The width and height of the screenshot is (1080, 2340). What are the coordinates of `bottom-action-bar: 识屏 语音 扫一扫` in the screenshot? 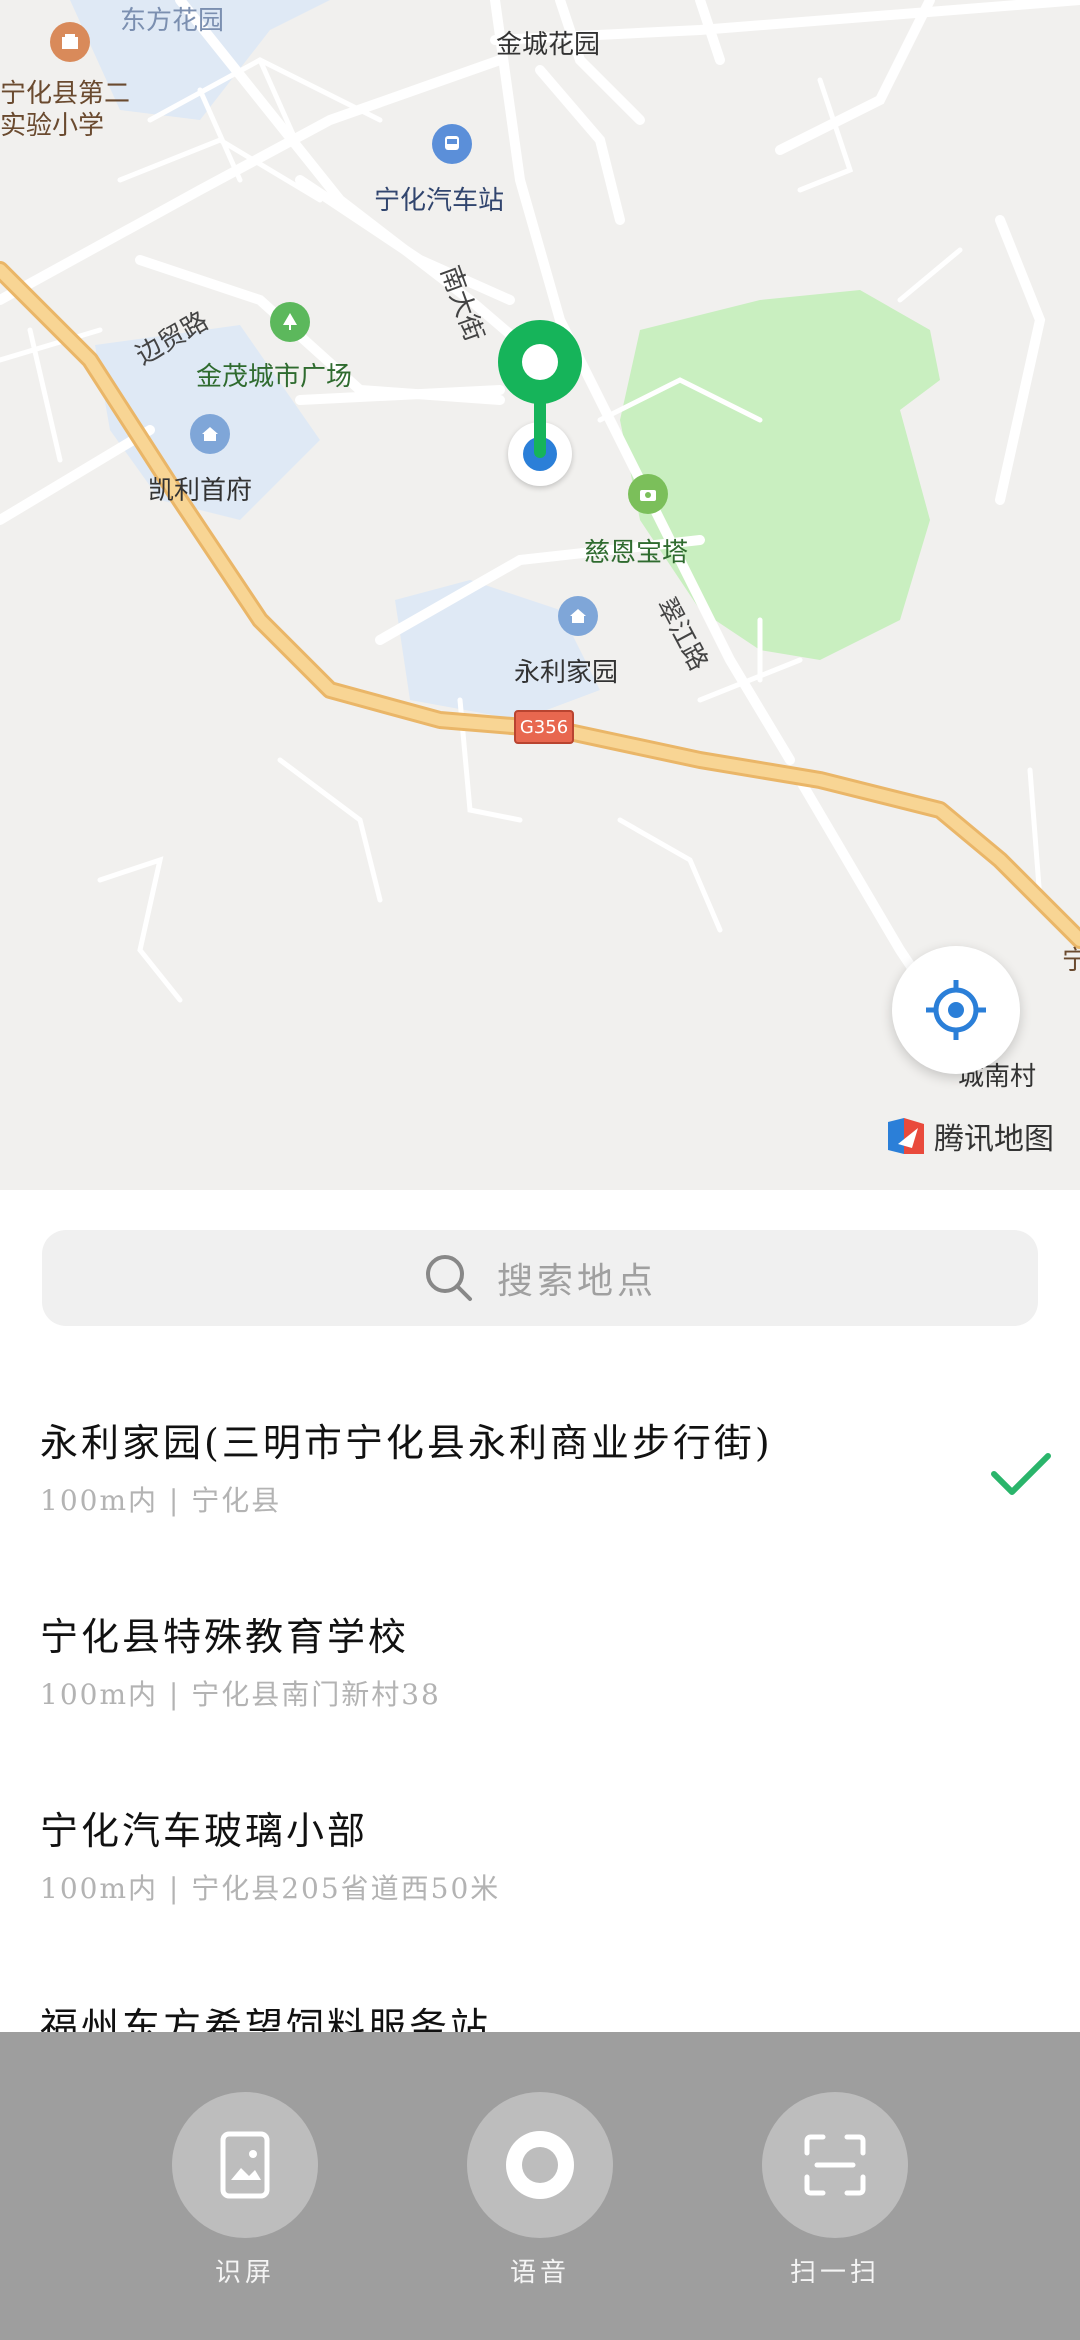 It's located at (540, 2186).